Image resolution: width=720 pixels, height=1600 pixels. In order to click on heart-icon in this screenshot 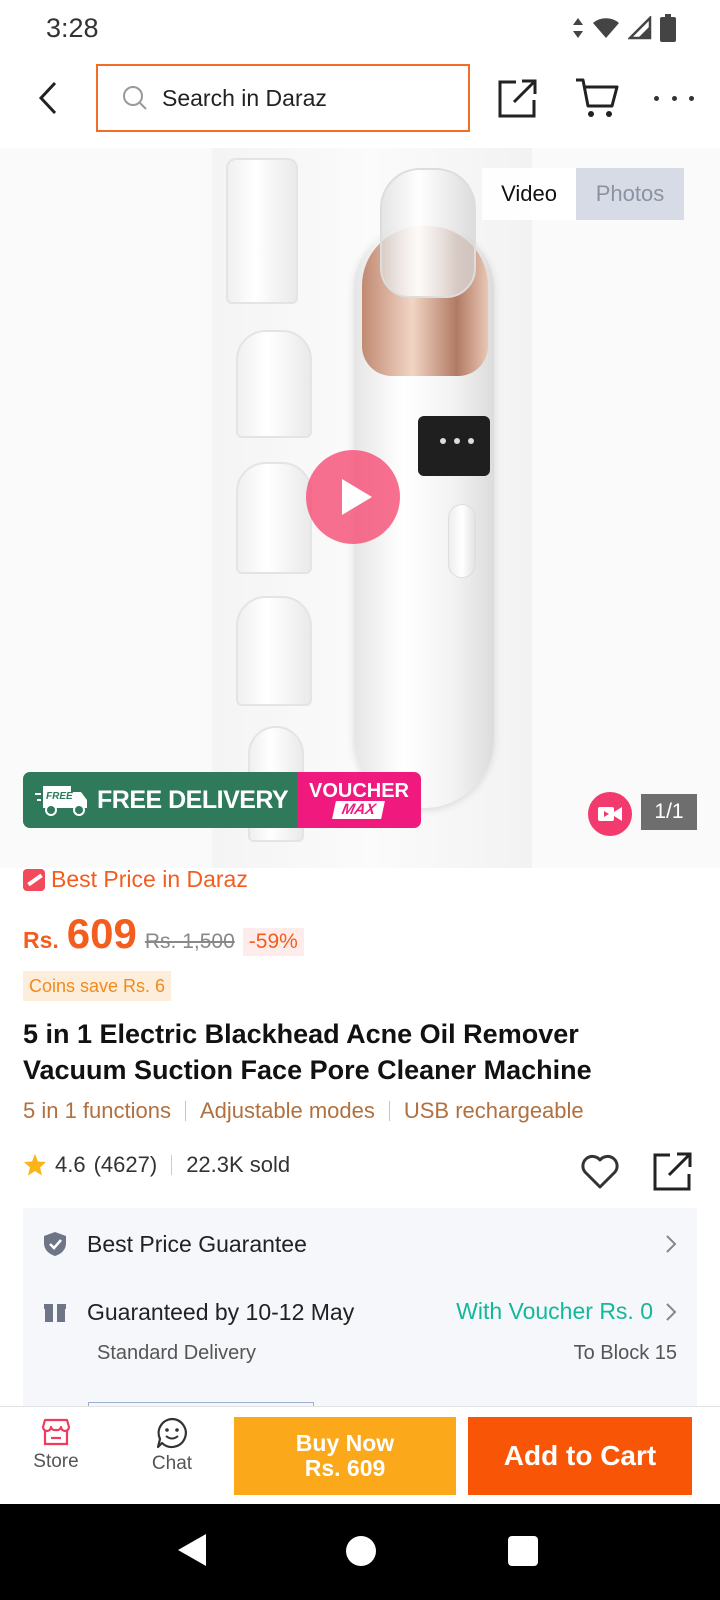, I will do `click(600, 1171)`.